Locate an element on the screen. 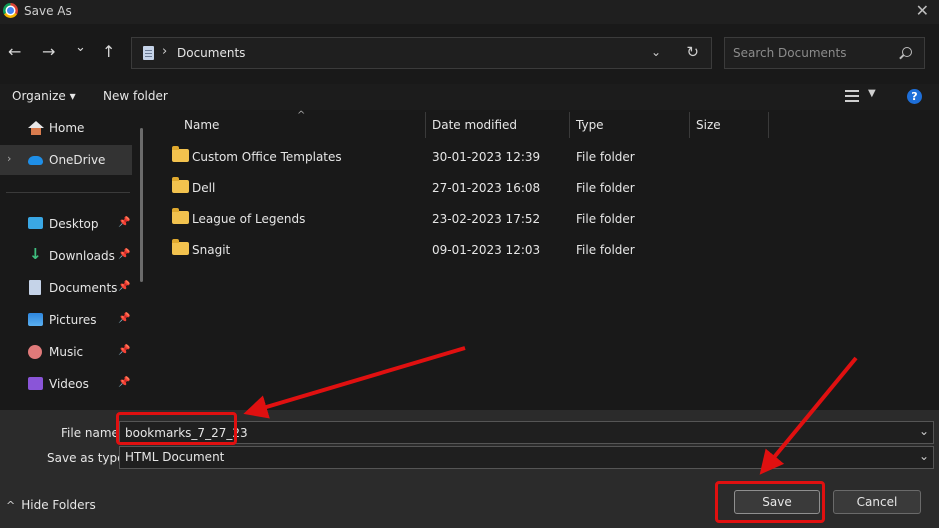 This screenshot has height=528, width=939. sidebar-item-pictures: Pictures 📌 is located at coordinates (66, 320).